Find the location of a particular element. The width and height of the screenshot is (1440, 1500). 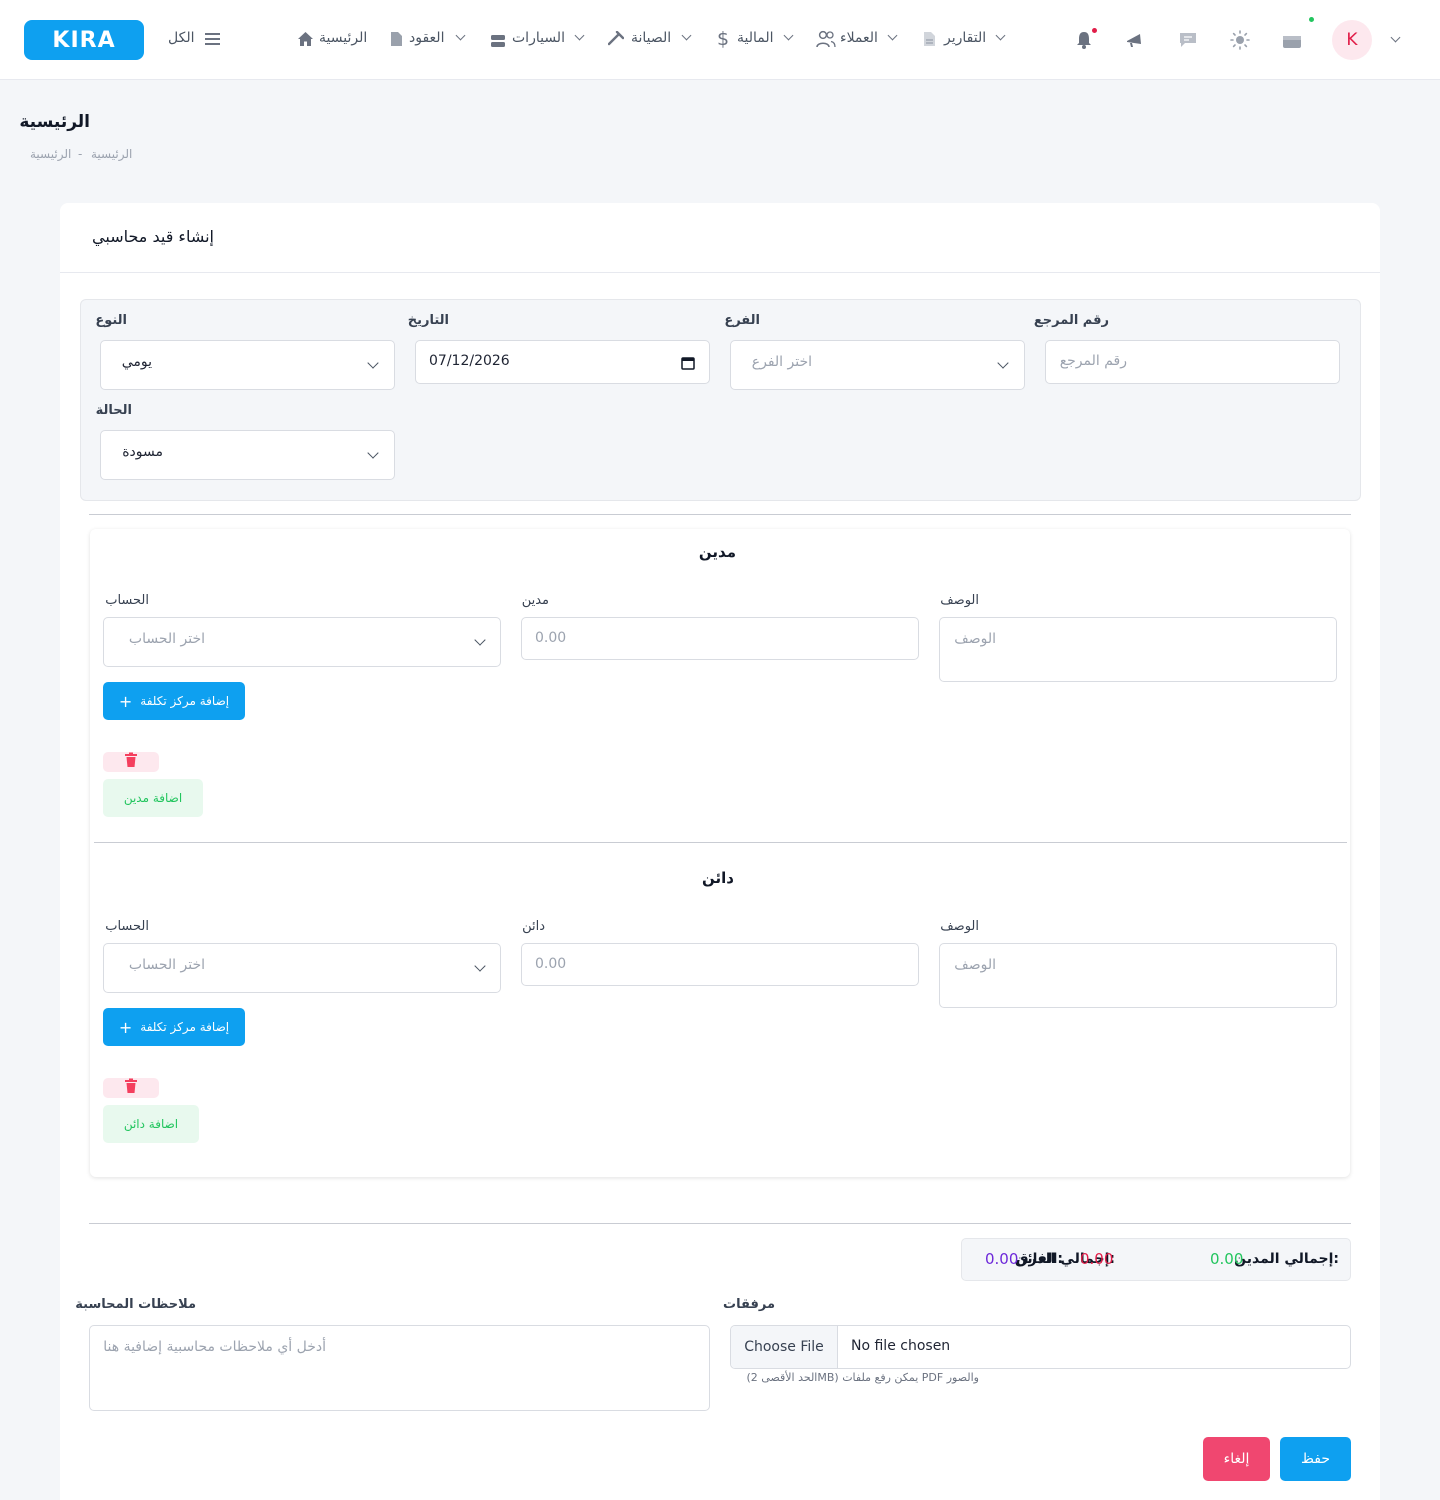

wrench-icon is located at coordinates (616, 40).